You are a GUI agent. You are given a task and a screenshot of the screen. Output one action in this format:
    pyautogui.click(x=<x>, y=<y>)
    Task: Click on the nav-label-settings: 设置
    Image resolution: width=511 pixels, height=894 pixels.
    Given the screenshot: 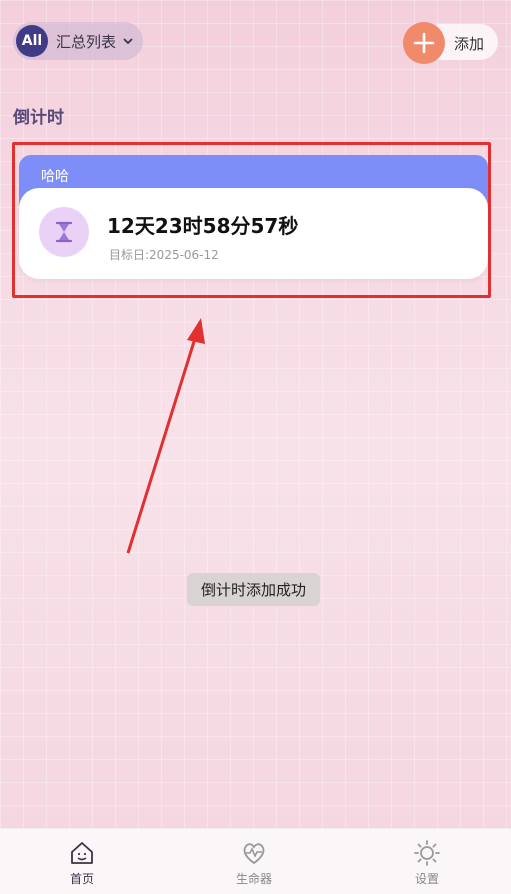 What is the action you would take?
    pyautogui.click(x=426, y=879)
    